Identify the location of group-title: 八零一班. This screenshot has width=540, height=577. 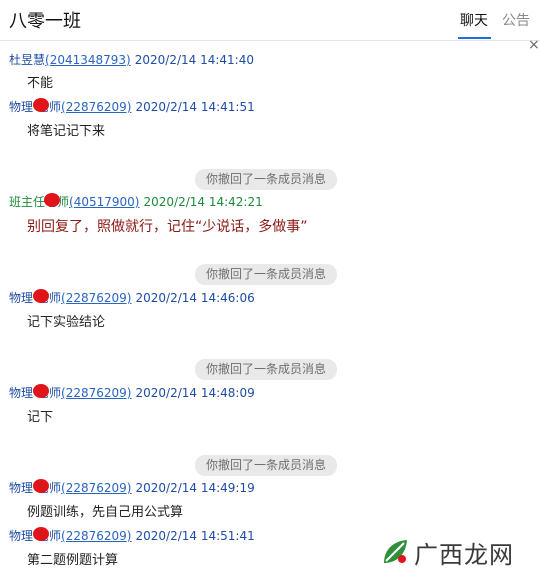
(45, 21).